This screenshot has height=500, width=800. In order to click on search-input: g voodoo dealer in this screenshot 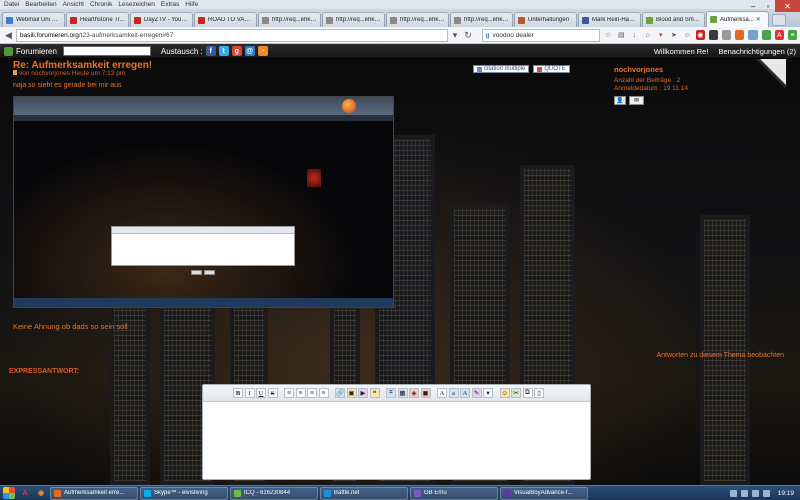, I will do `click(540, 35)`.